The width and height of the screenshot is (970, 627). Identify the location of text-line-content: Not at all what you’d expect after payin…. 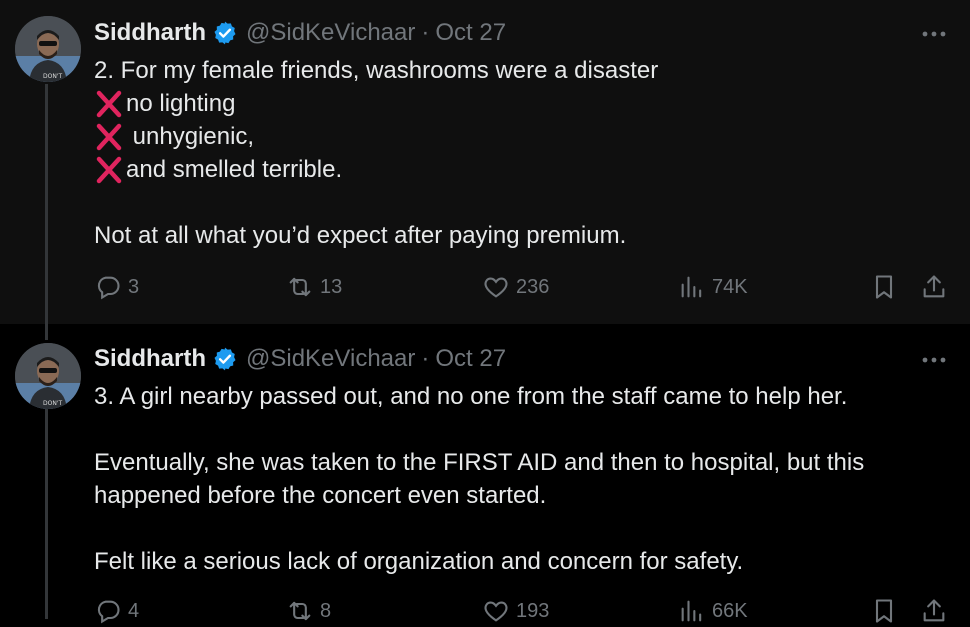
(360, 235).